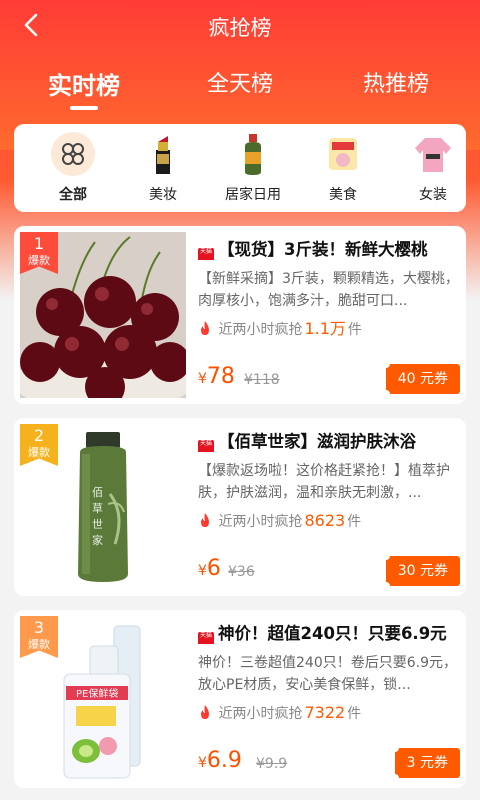  I want to click on product-title: 天猫 【现货】3斤装！新鲜大樱桃, so click(329, 248).